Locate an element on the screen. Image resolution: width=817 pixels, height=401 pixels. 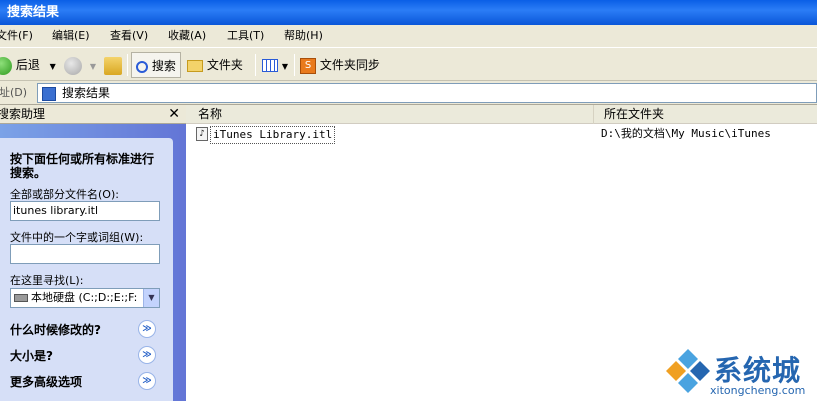
watermark-logo-icon is located at coordinates (688, 371).